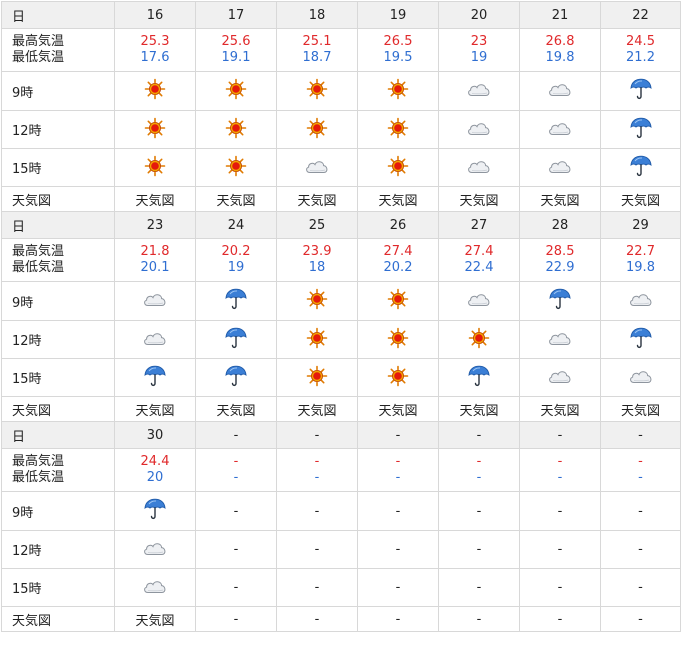 The image size is (687, 660). Describe the element at coordinates (155, 41) in the screenshot. I see `high-temp: 25.3` at that location.